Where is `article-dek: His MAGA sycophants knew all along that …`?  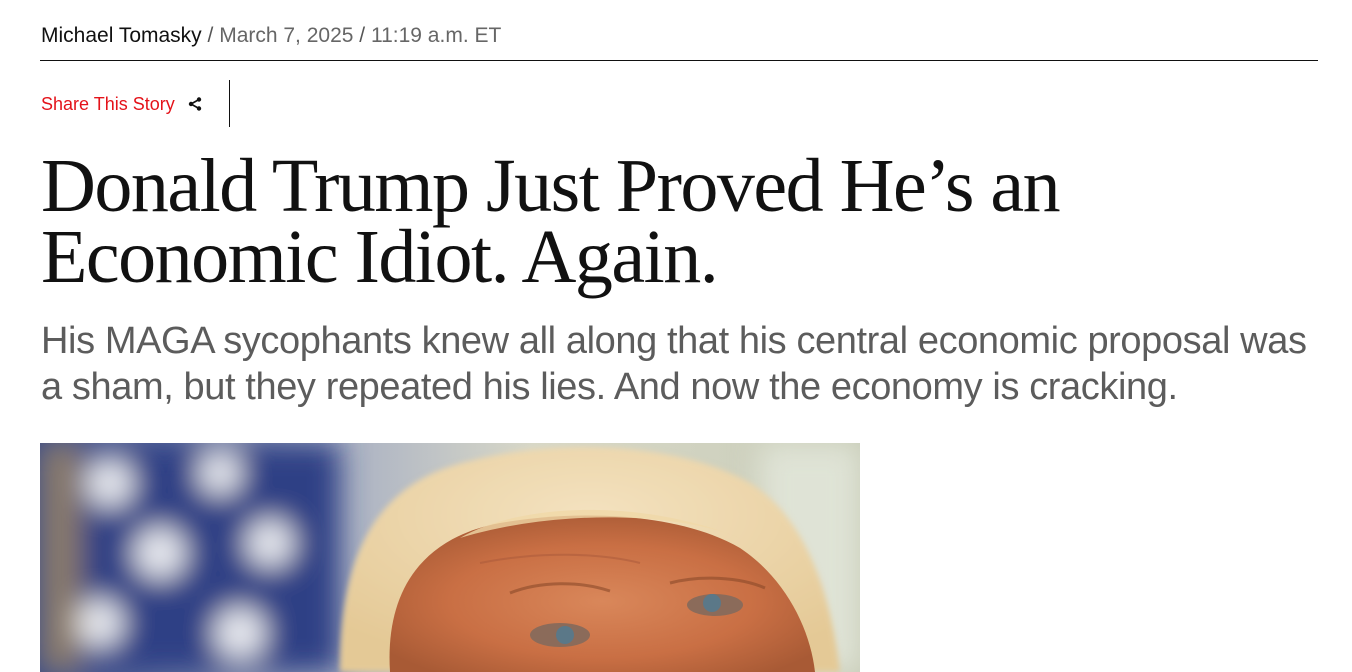 article-dek: His MAGA sycophants knew all along that … is located at coordinates (674, 364).